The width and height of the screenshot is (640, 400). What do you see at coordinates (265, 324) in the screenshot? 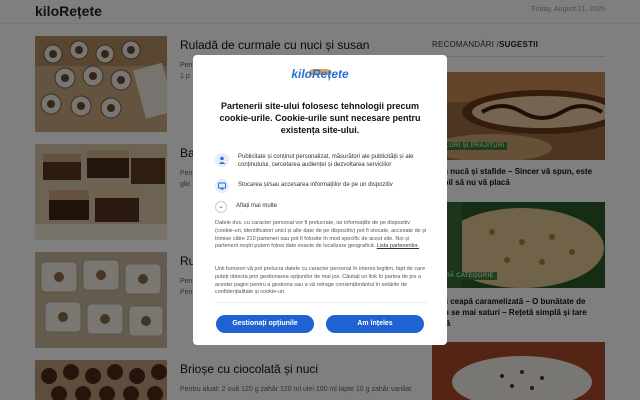
I see `manage-options-button: Gestionați opțiunile` at bounding box center [265, 324].